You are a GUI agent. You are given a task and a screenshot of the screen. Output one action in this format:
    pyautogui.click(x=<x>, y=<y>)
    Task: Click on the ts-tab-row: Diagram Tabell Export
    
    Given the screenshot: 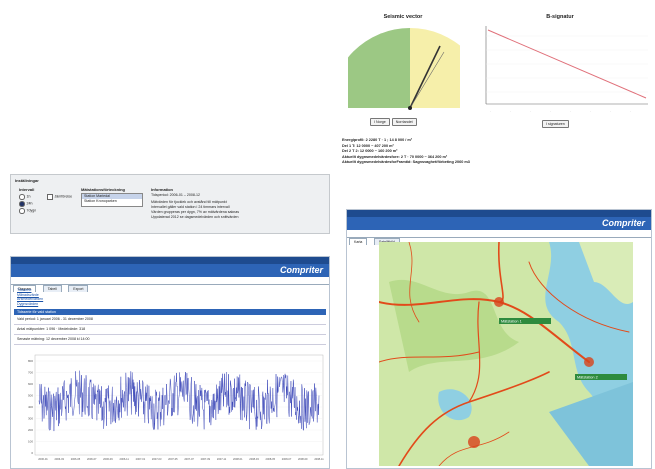 What is the action you would take?
    pyautogui.click(x=170, y=284)
    